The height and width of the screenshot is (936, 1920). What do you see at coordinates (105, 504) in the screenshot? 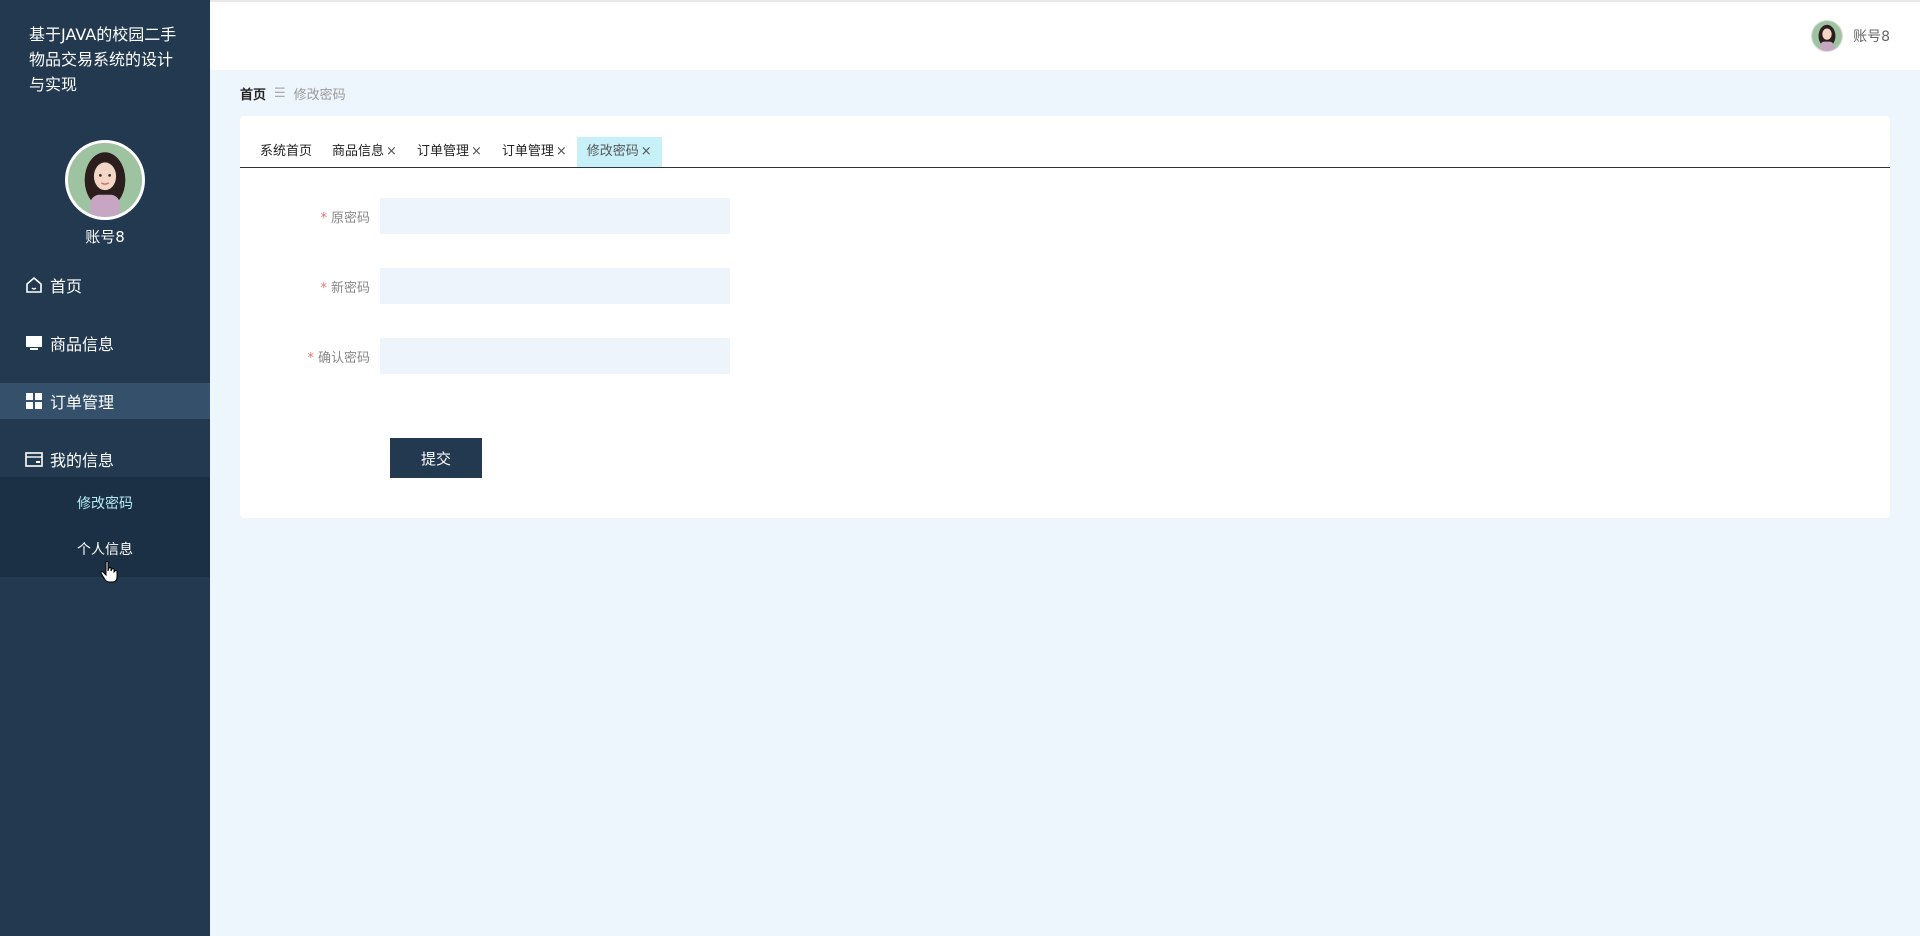
I see `sidebar-subitem-change-password: 修改密码` at bounding box center [105, 504].